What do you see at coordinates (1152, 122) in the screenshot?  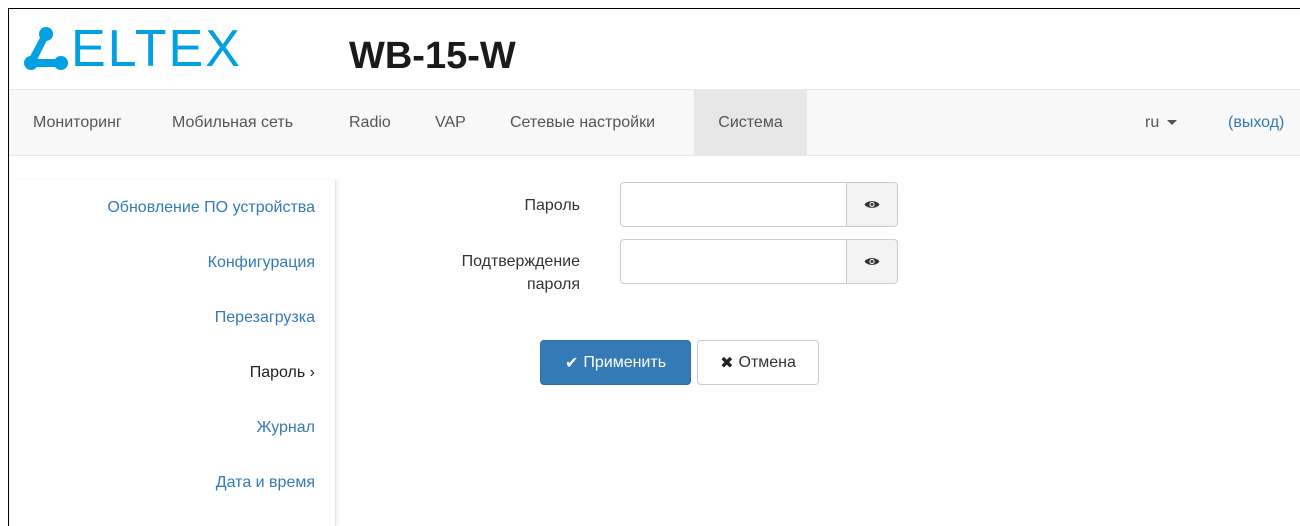 I see `language-value: ru` at bounding box center [1152, 122].